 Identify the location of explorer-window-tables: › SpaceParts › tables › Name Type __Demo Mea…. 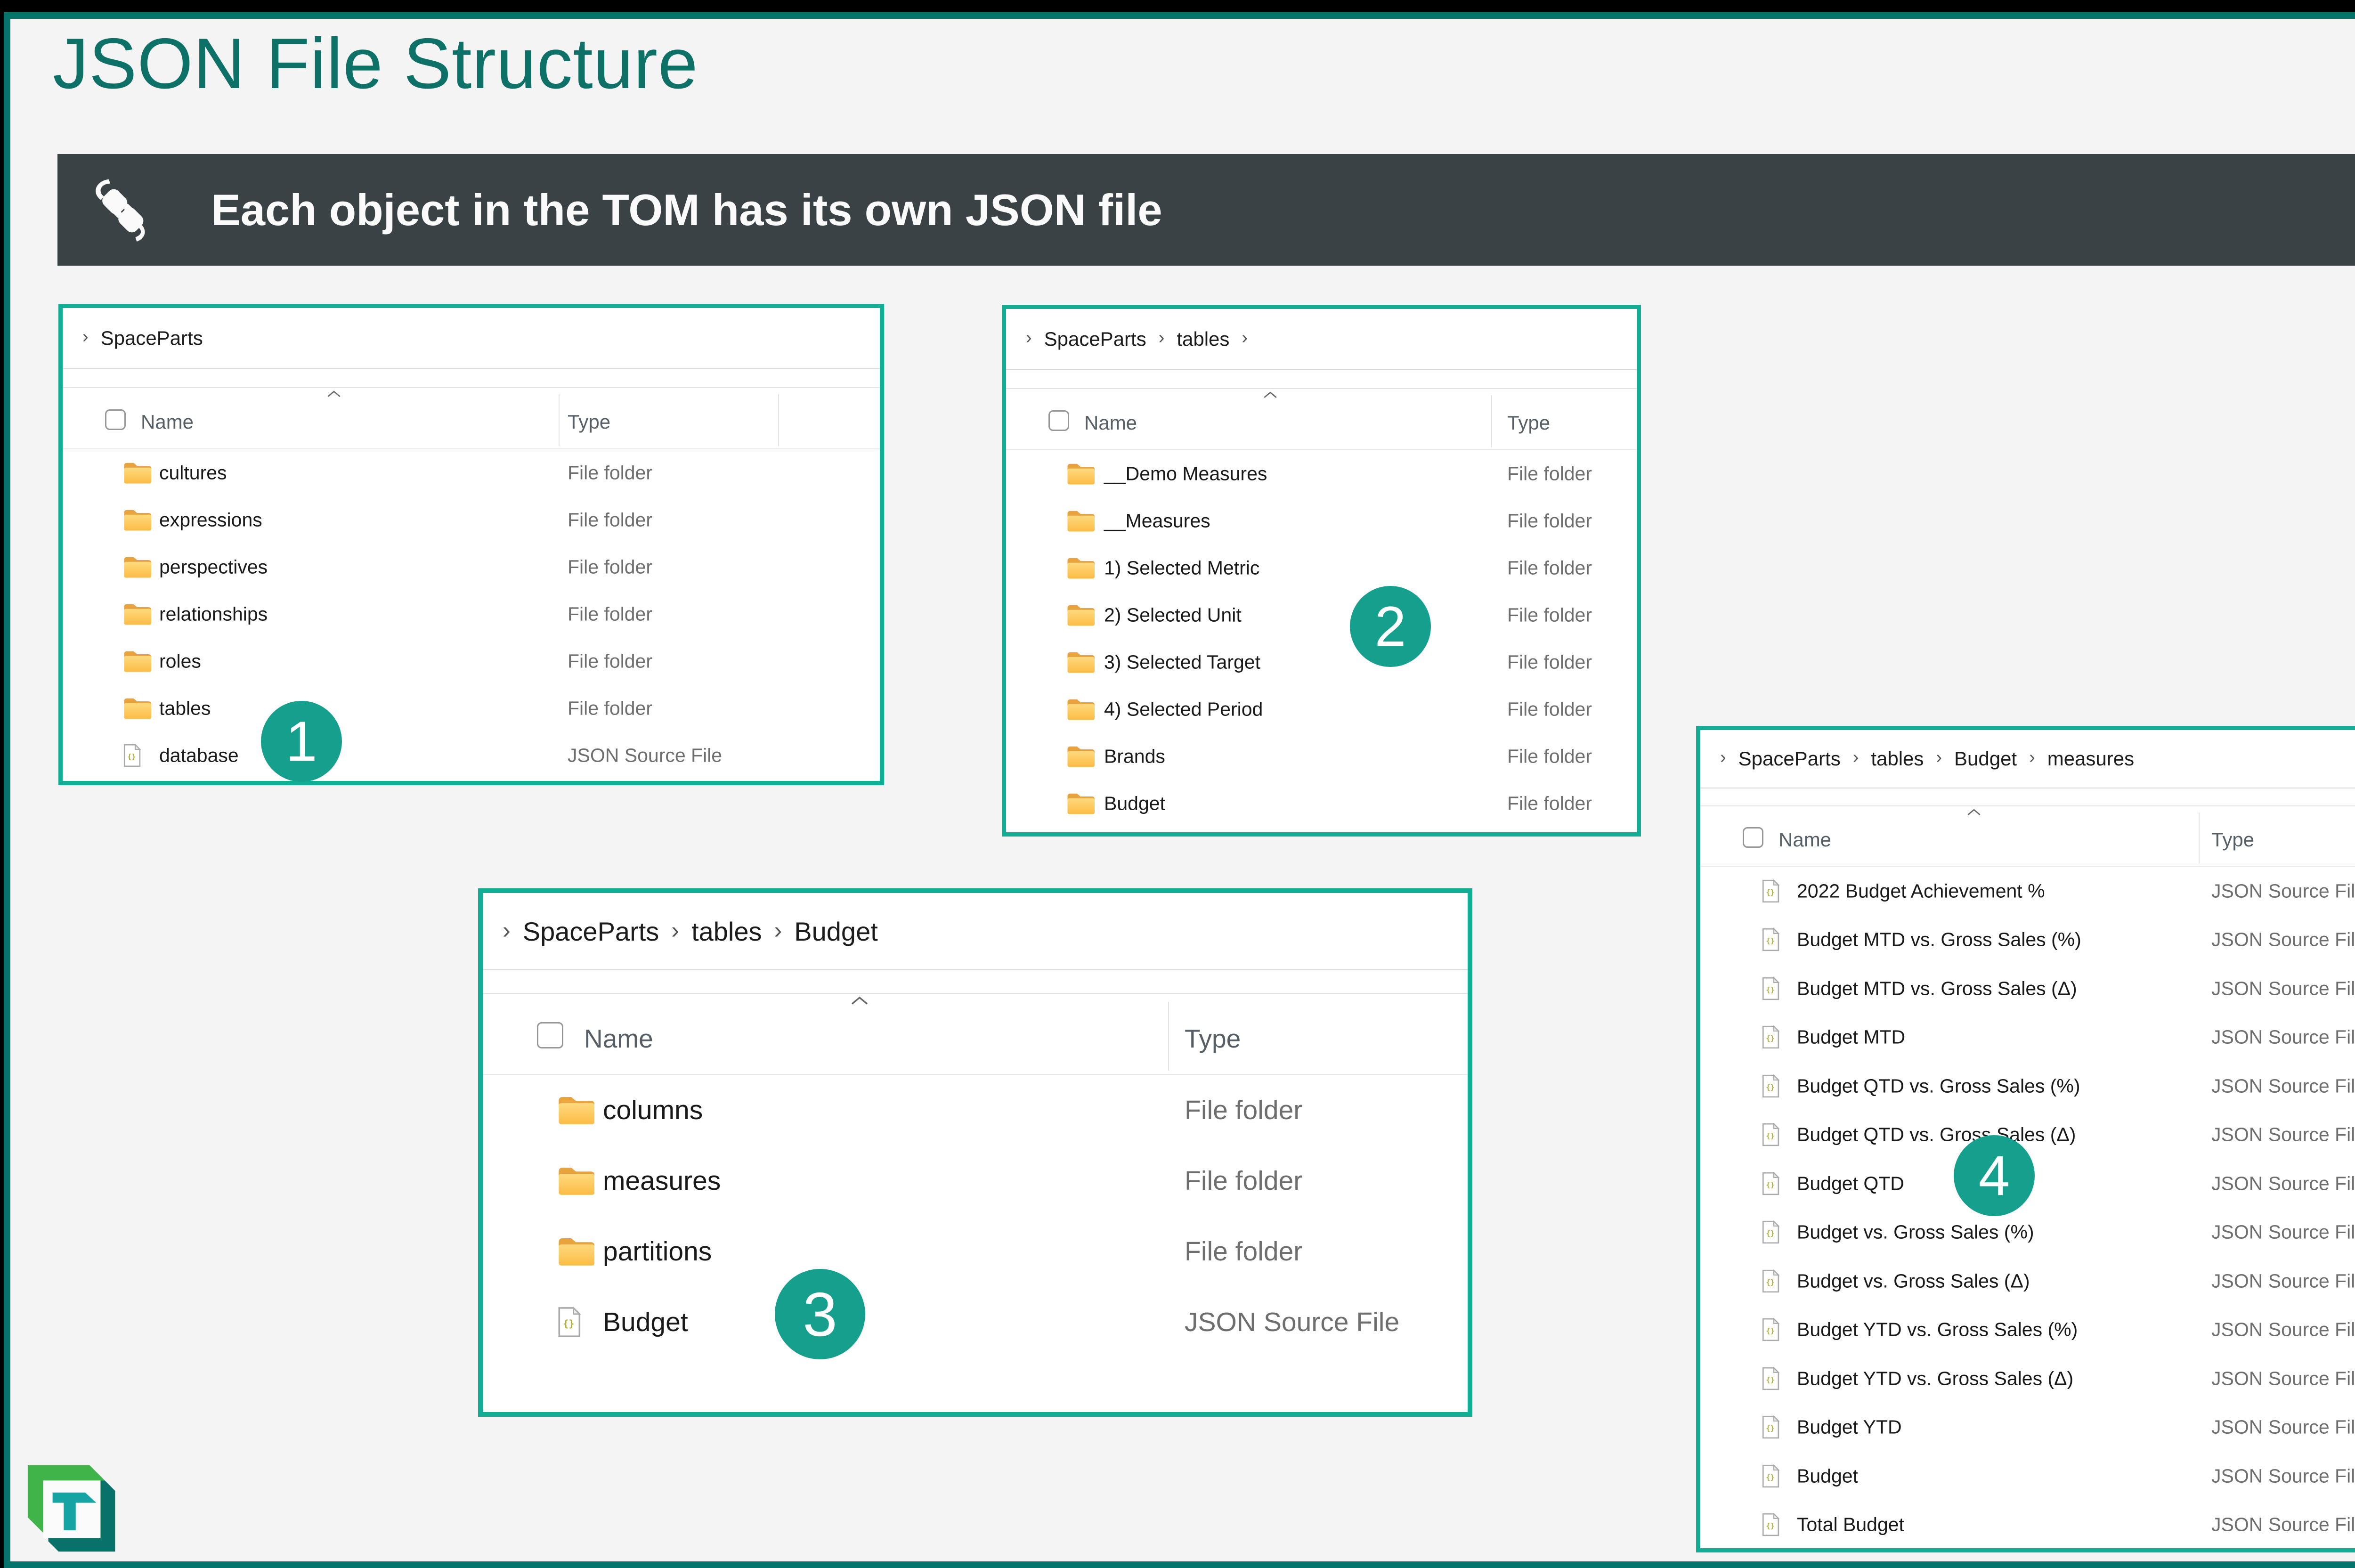
(1321, 571).